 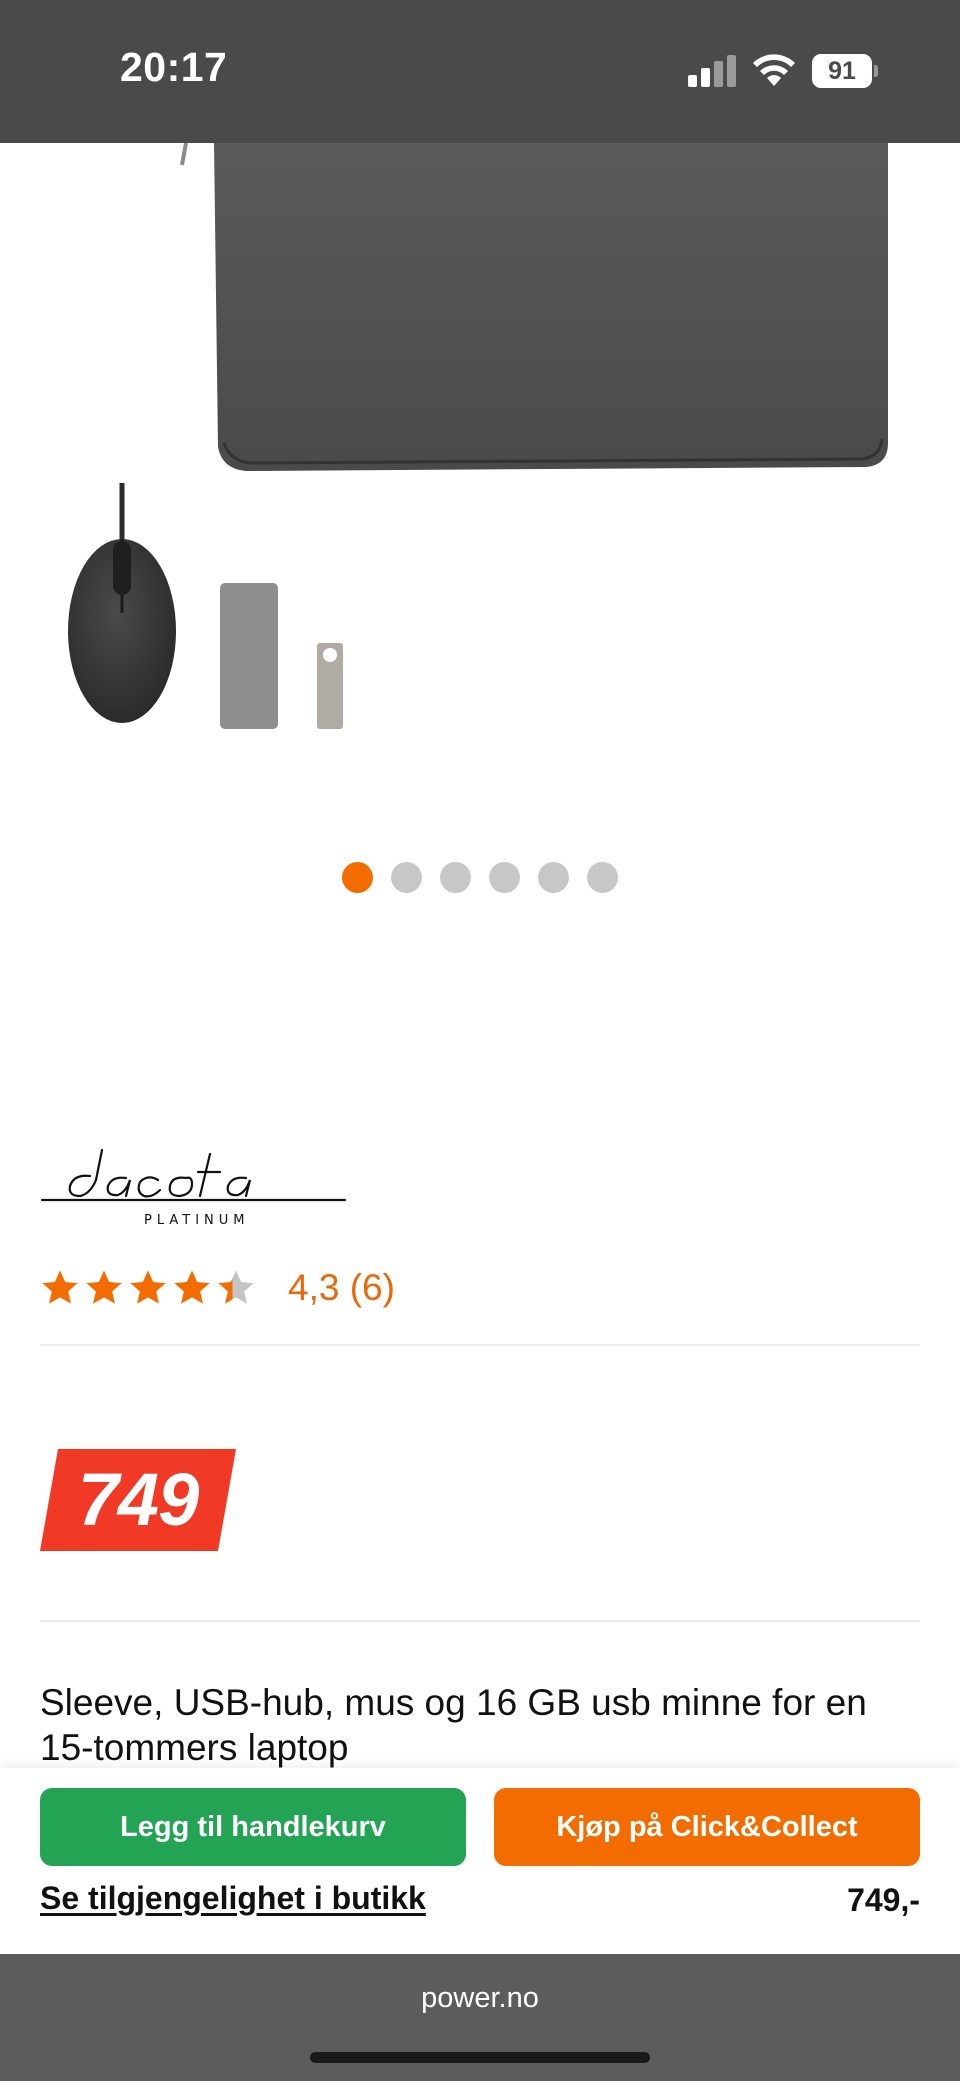 I want to click on status-bar: 20:17 91, so click(x=480, y=71).